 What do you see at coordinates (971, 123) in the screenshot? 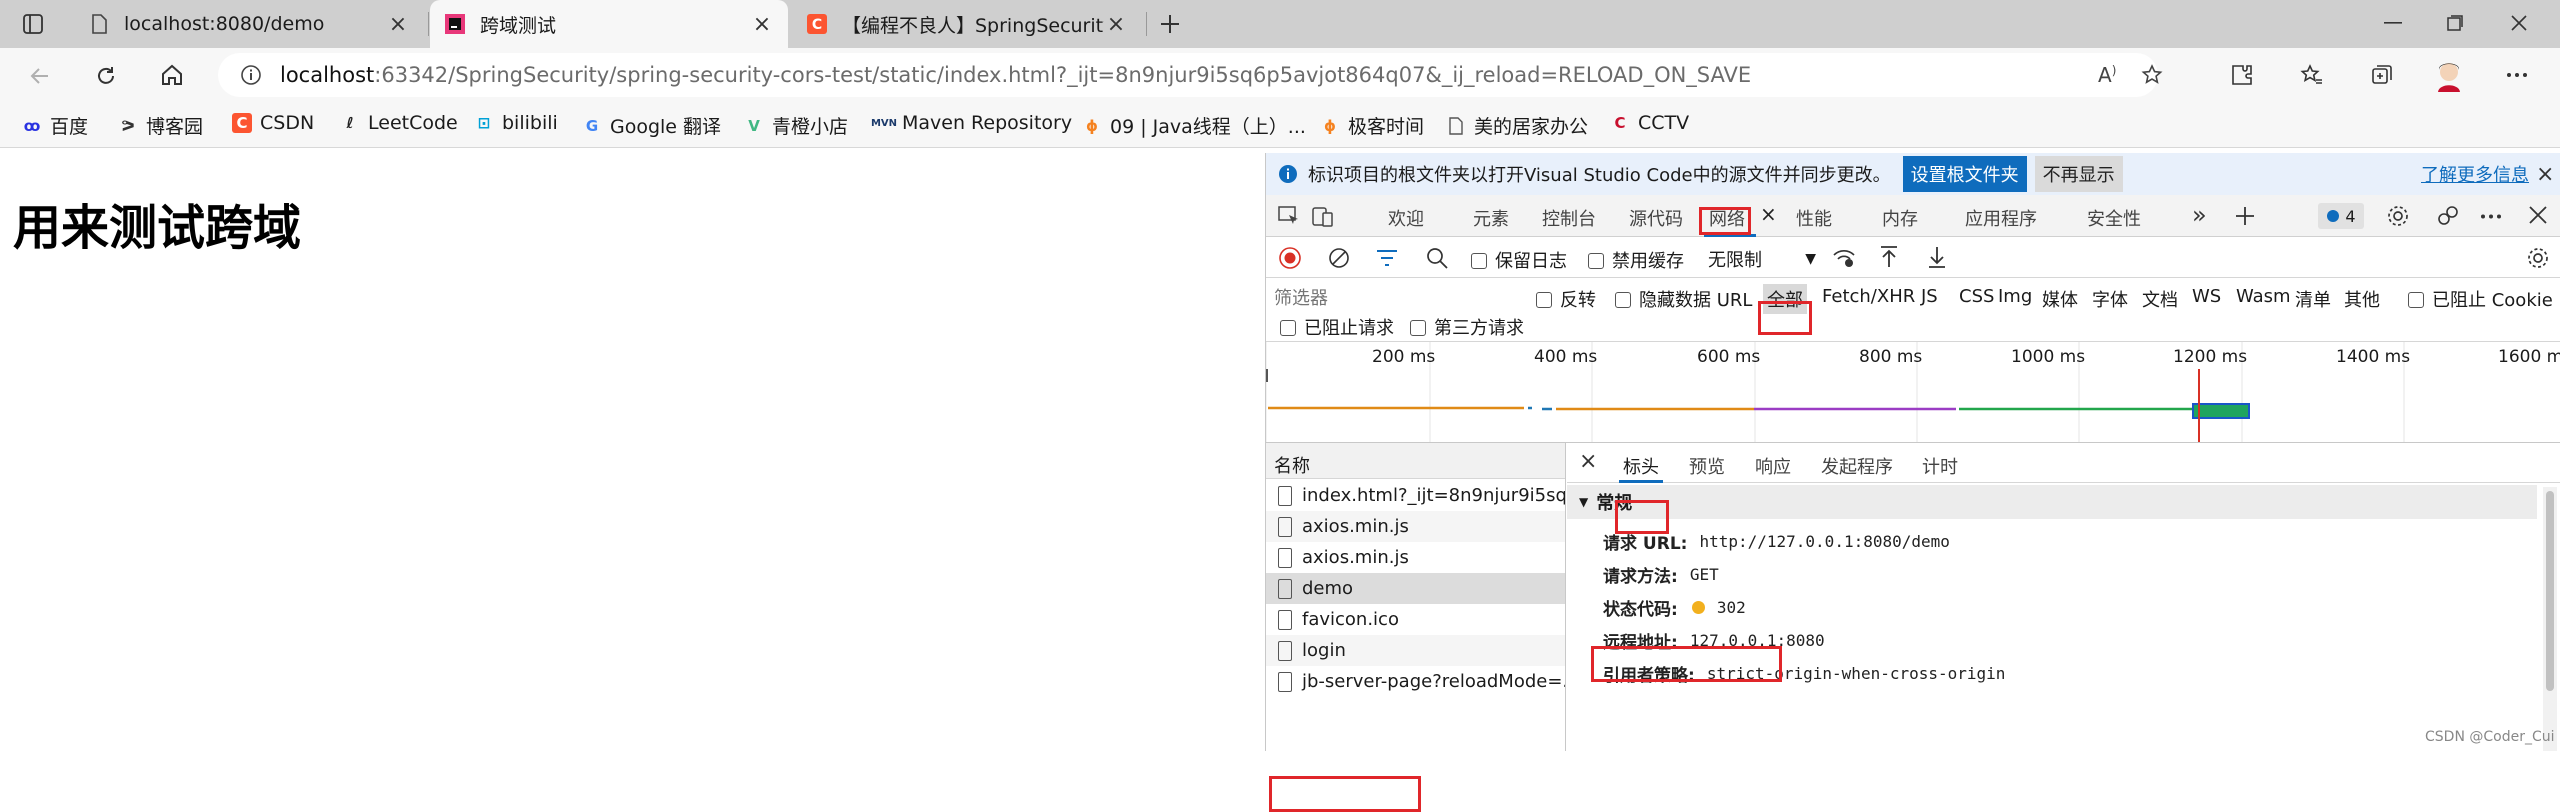
I see `bookmark-maven: MVN Maven Repository` at bounding box center [971, 123].